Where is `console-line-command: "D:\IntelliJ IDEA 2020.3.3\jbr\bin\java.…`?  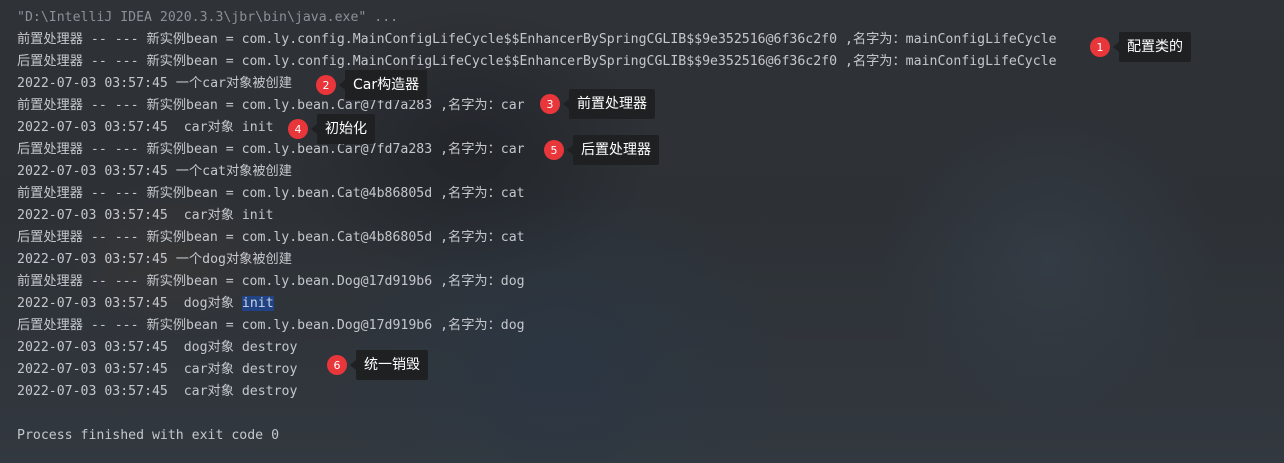
console-line-command: "D:\IntelliJ IDEA 2020.3.3\jbr\bin\java.… is located at coordinates (208, 17).